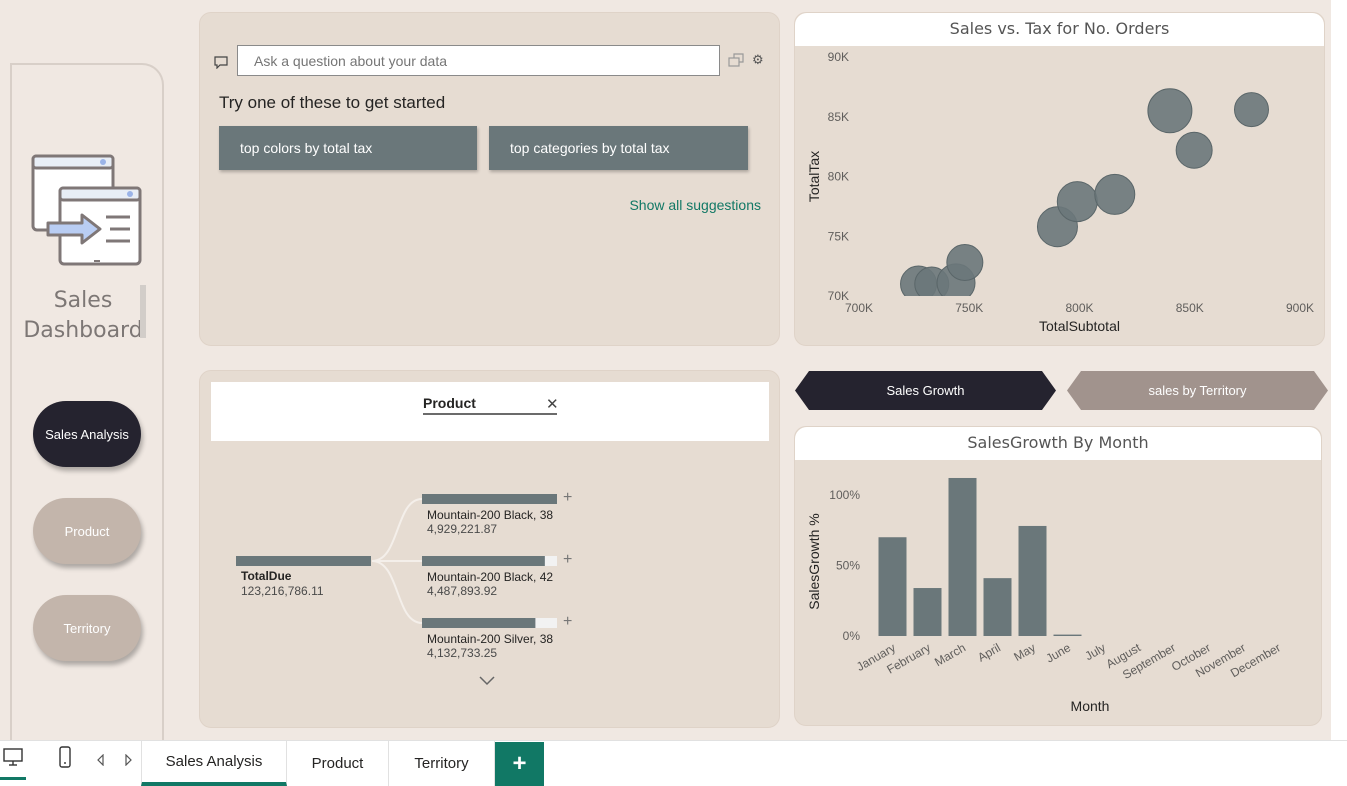 The width and height of the screenshot is (1347, 786). I want to click on tree-node-value: 4,487,893.92, so click(462, 591).